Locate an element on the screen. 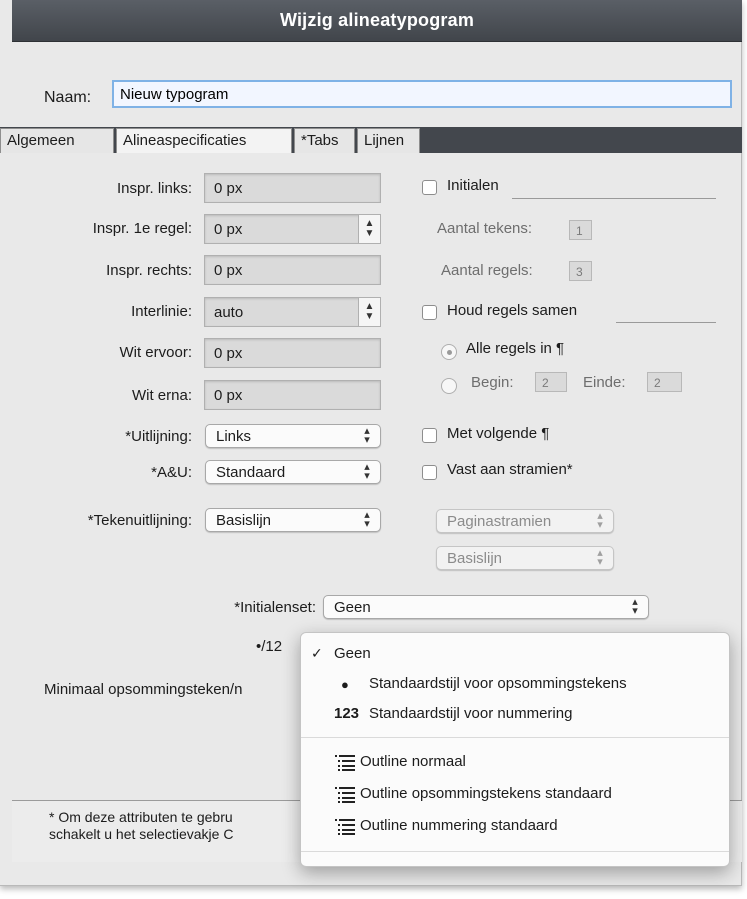  all-lines-label: Alle regels in ¶ is located at coordinates (515, 348).